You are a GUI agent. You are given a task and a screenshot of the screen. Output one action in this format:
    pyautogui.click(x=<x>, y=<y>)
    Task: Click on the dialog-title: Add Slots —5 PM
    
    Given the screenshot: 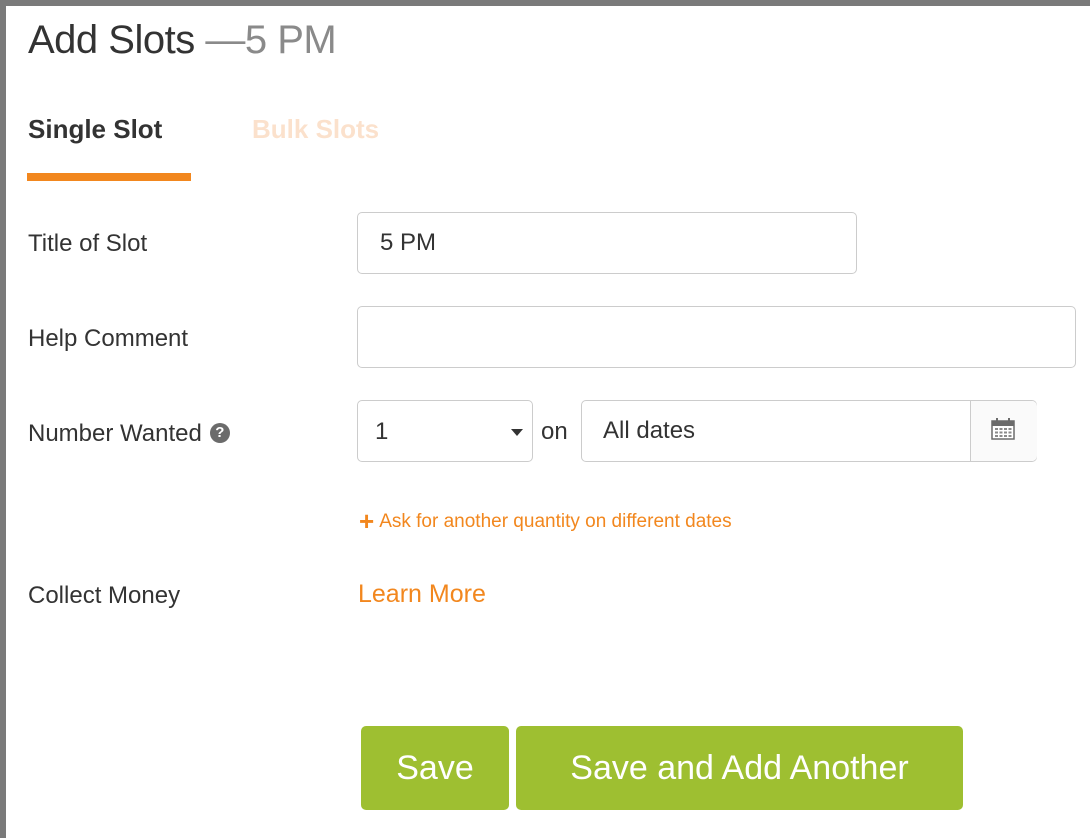 What is the action you would take?
    pyautogui.click(x=182, y=40)
    